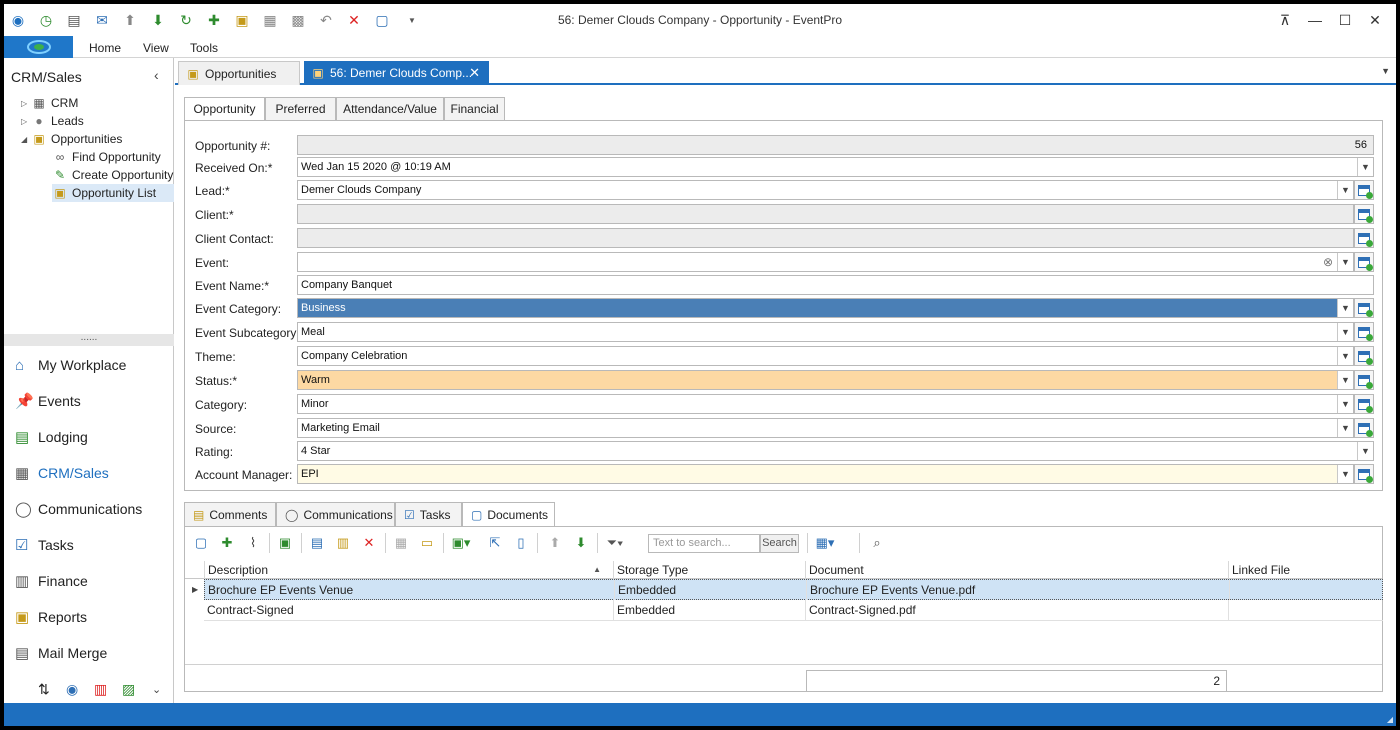 The height and width of the screenshot is (730, 1400). What do you see at coordinates (779, 543) in the screenshot?
I see `search-button: Search` at bounding box center [779, 543].